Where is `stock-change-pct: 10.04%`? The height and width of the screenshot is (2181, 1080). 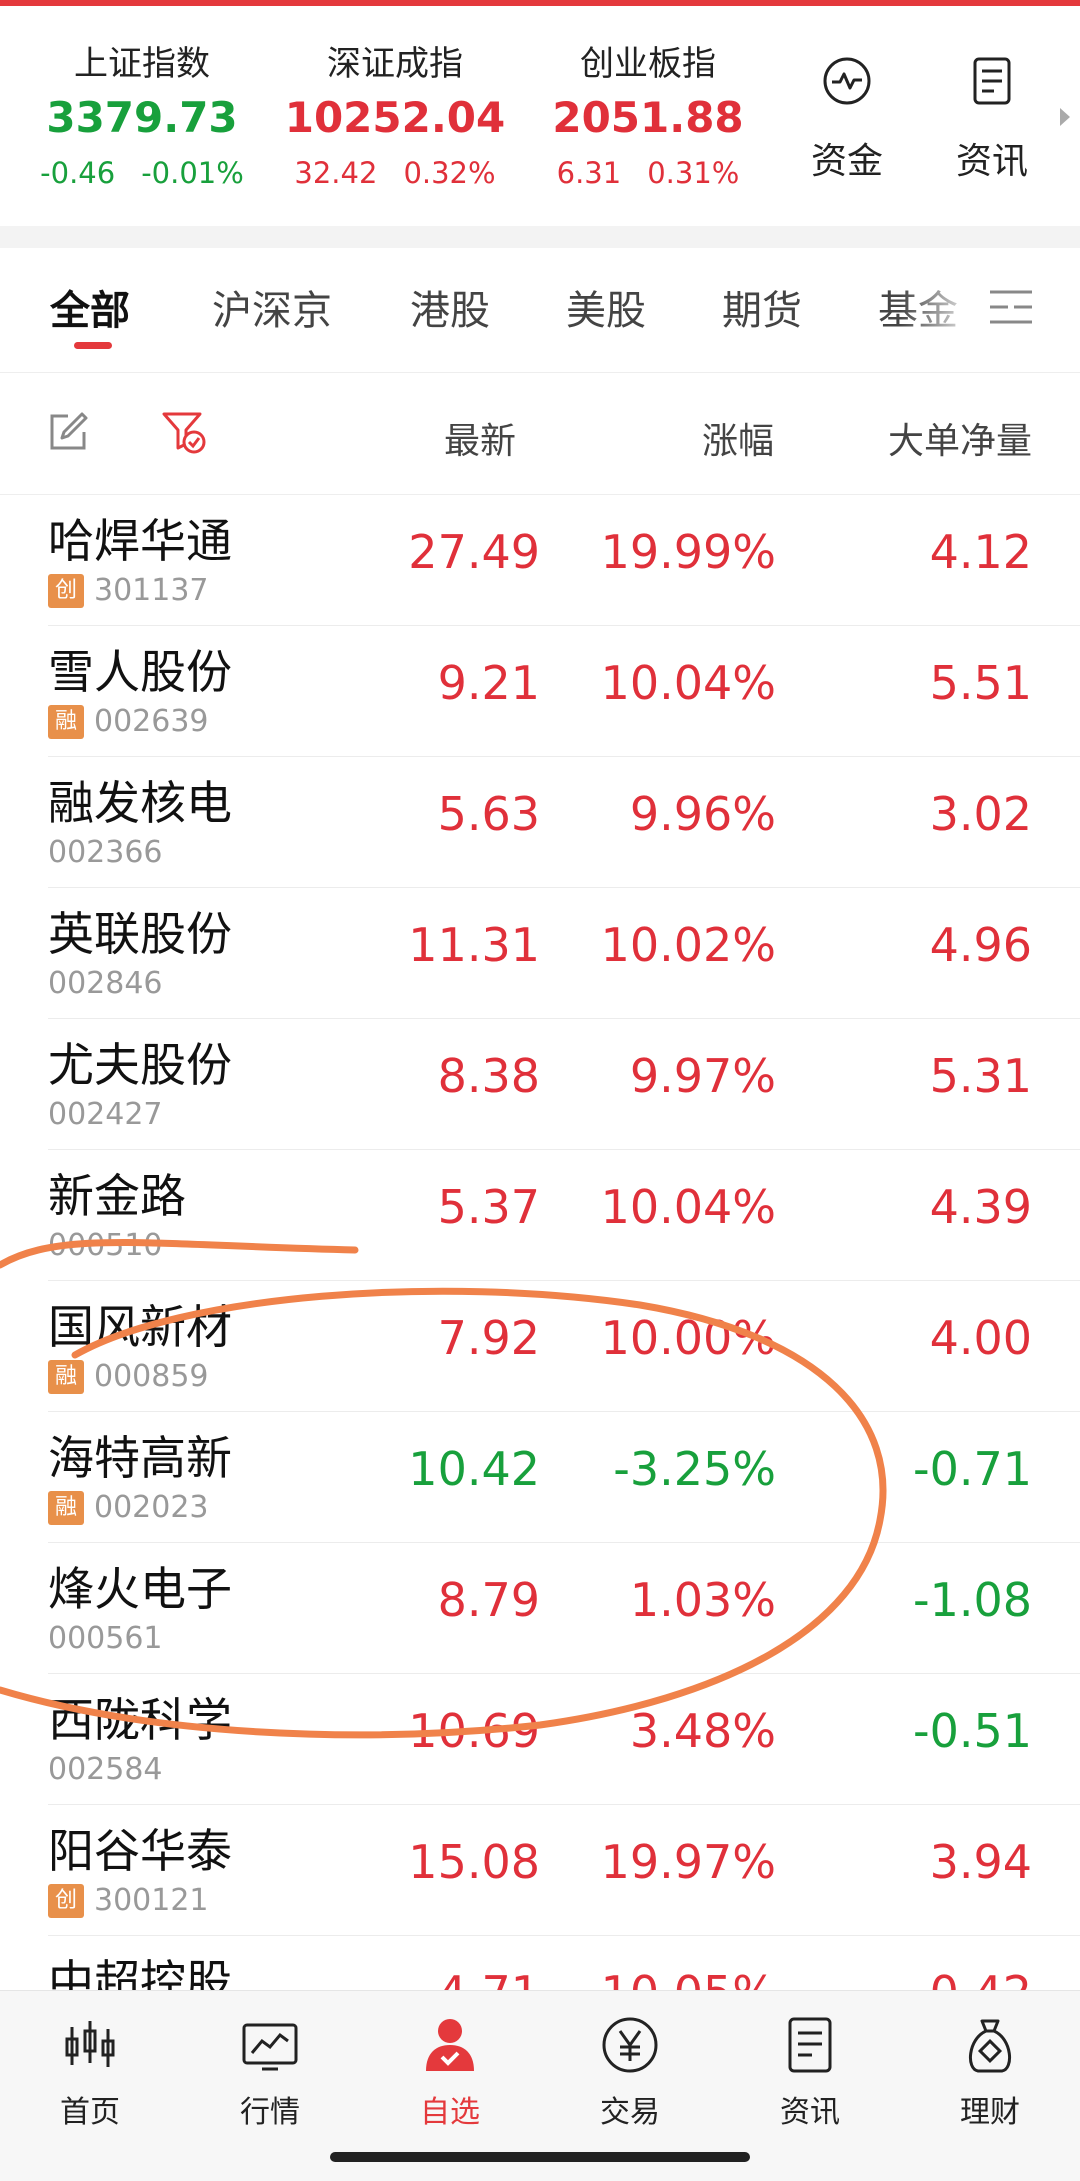
stock-change-pct: 10.04% is located at coordinates (688, 683).